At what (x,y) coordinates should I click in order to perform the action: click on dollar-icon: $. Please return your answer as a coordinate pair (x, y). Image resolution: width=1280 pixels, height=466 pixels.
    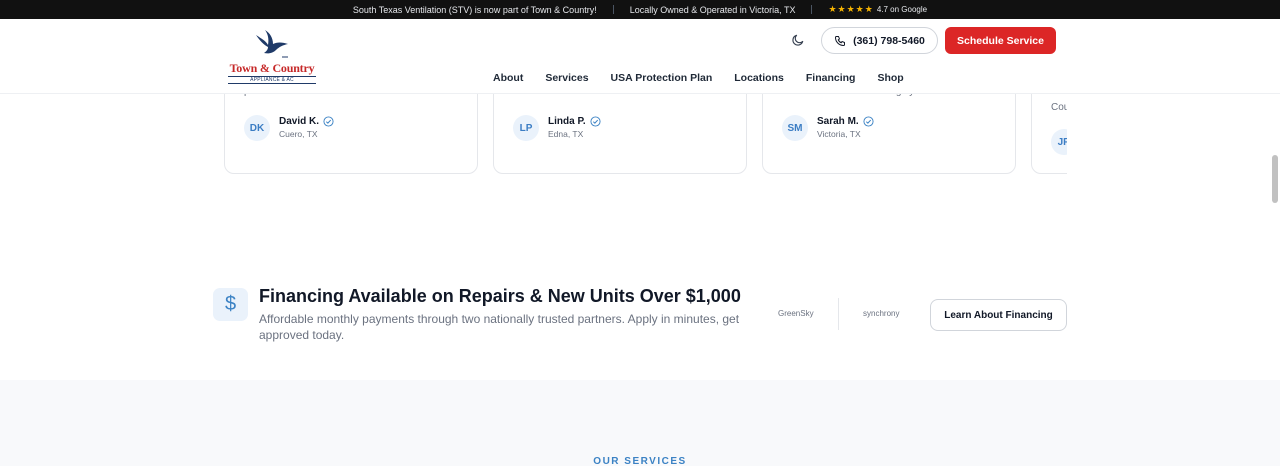
    Looking at the image, I should click on (230, 304).